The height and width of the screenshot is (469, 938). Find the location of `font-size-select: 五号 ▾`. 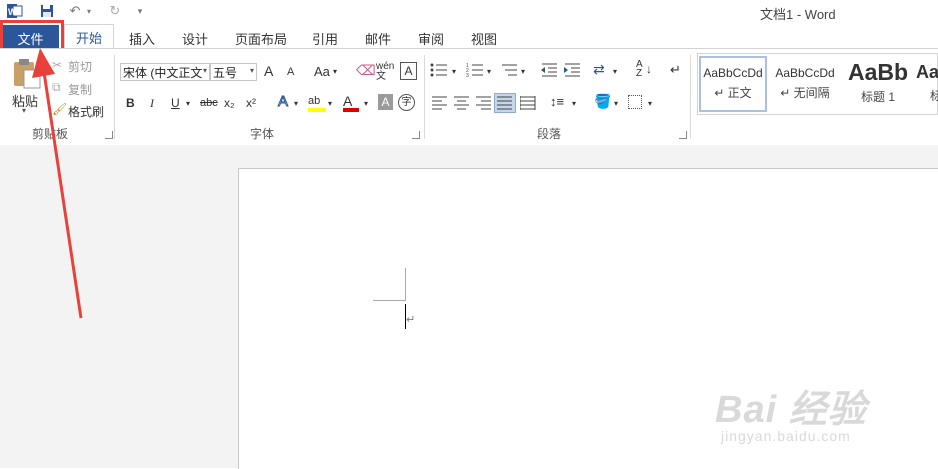

font-size-select: 五号 ▾ is located at coordinates (233, 72).